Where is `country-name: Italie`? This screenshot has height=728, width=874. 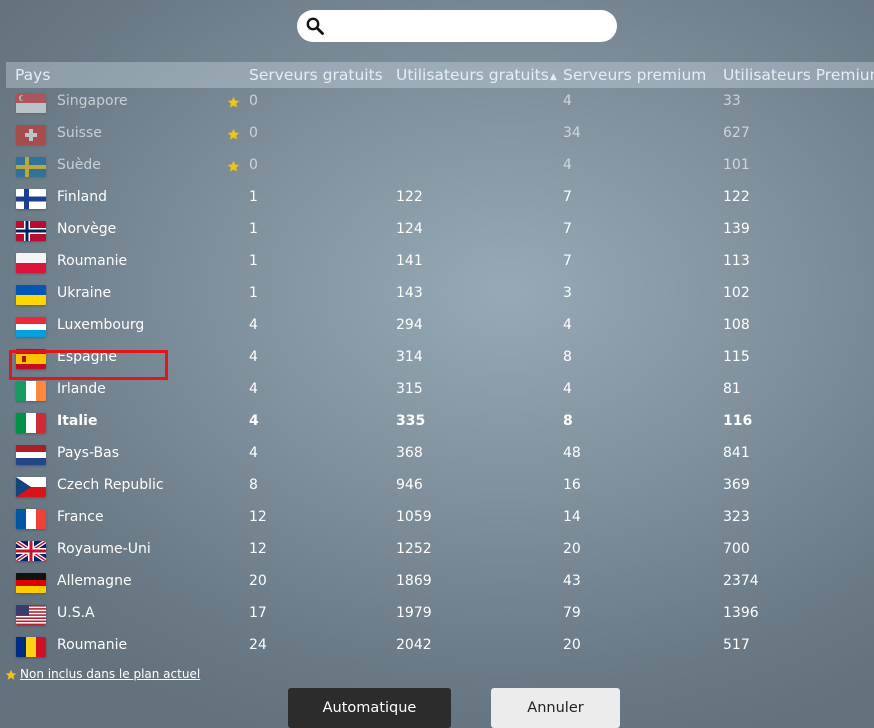
country-name: Italie is located at coordinates (77, 421).